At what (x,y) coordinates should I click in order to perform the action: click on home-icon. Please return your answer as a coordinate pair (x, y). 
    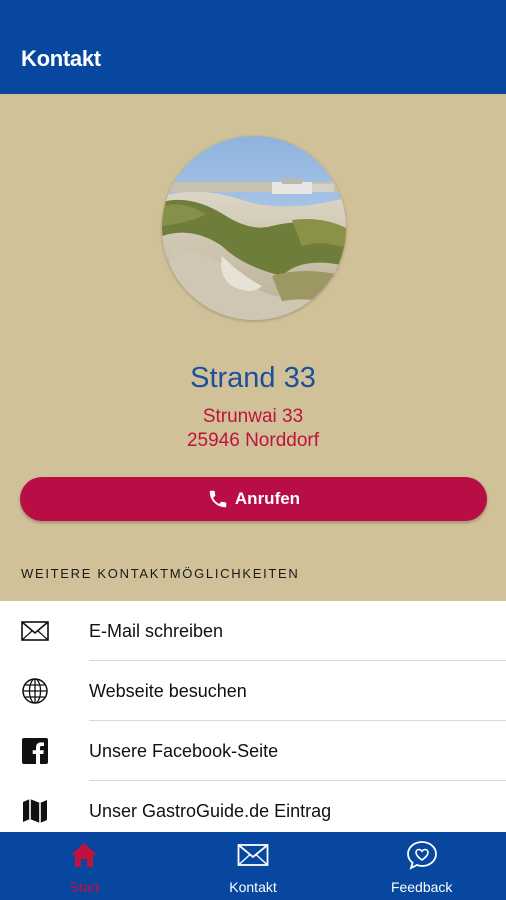
    Looking at the image, I should click on (84, 855).